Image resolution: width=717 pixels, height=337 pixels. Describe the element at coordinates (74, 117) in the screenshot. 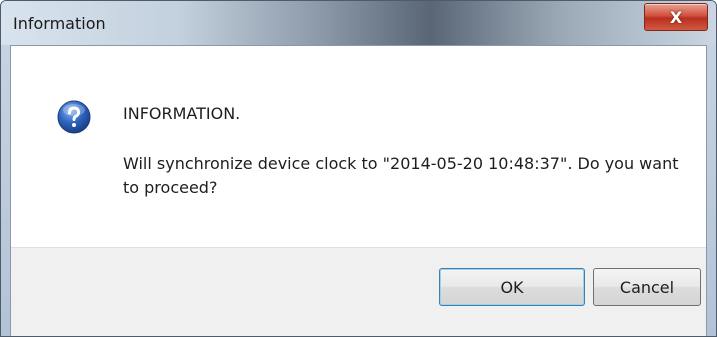

I see `question-icon` at that location.